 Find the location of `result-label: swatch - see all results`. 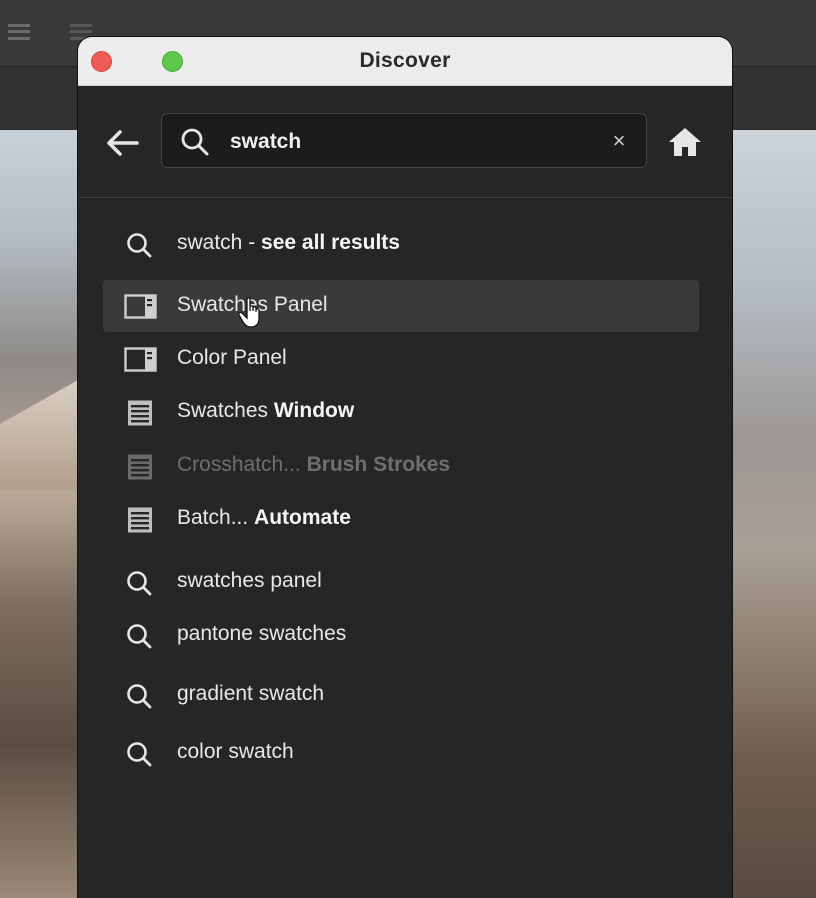

result-label: swatch - see all results is located at coordinates (288, 243).